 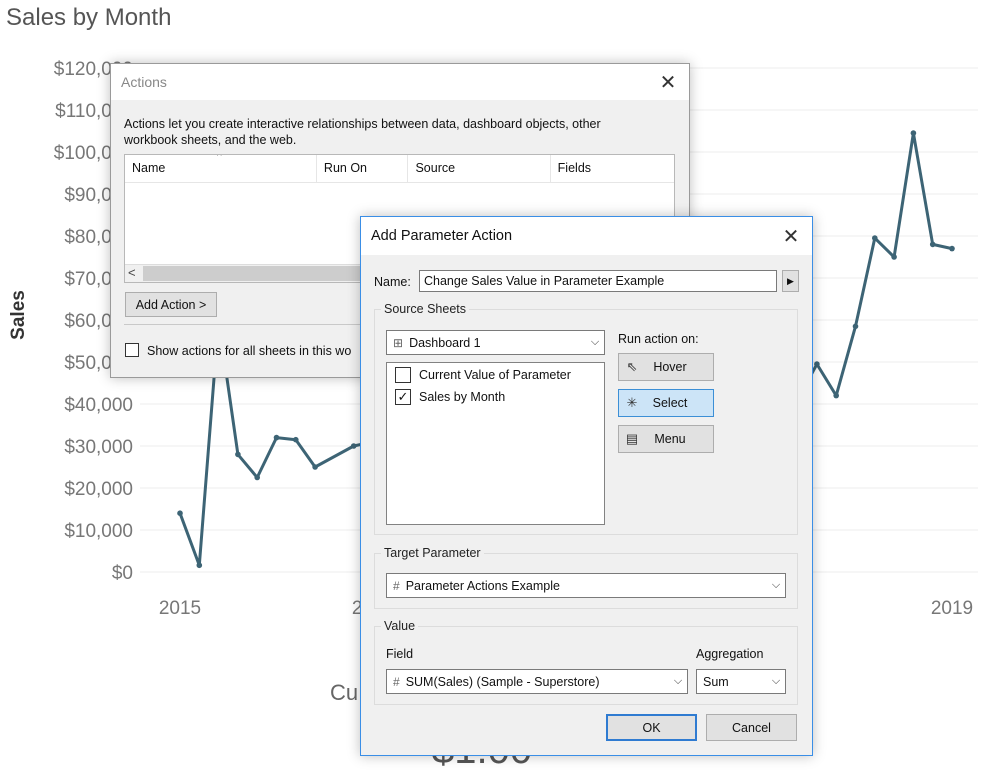 What do you see at coordinates (666, 439) in the screenshot?
I see `menu-button: ▤ Menu` at bounding box center [666, 439].